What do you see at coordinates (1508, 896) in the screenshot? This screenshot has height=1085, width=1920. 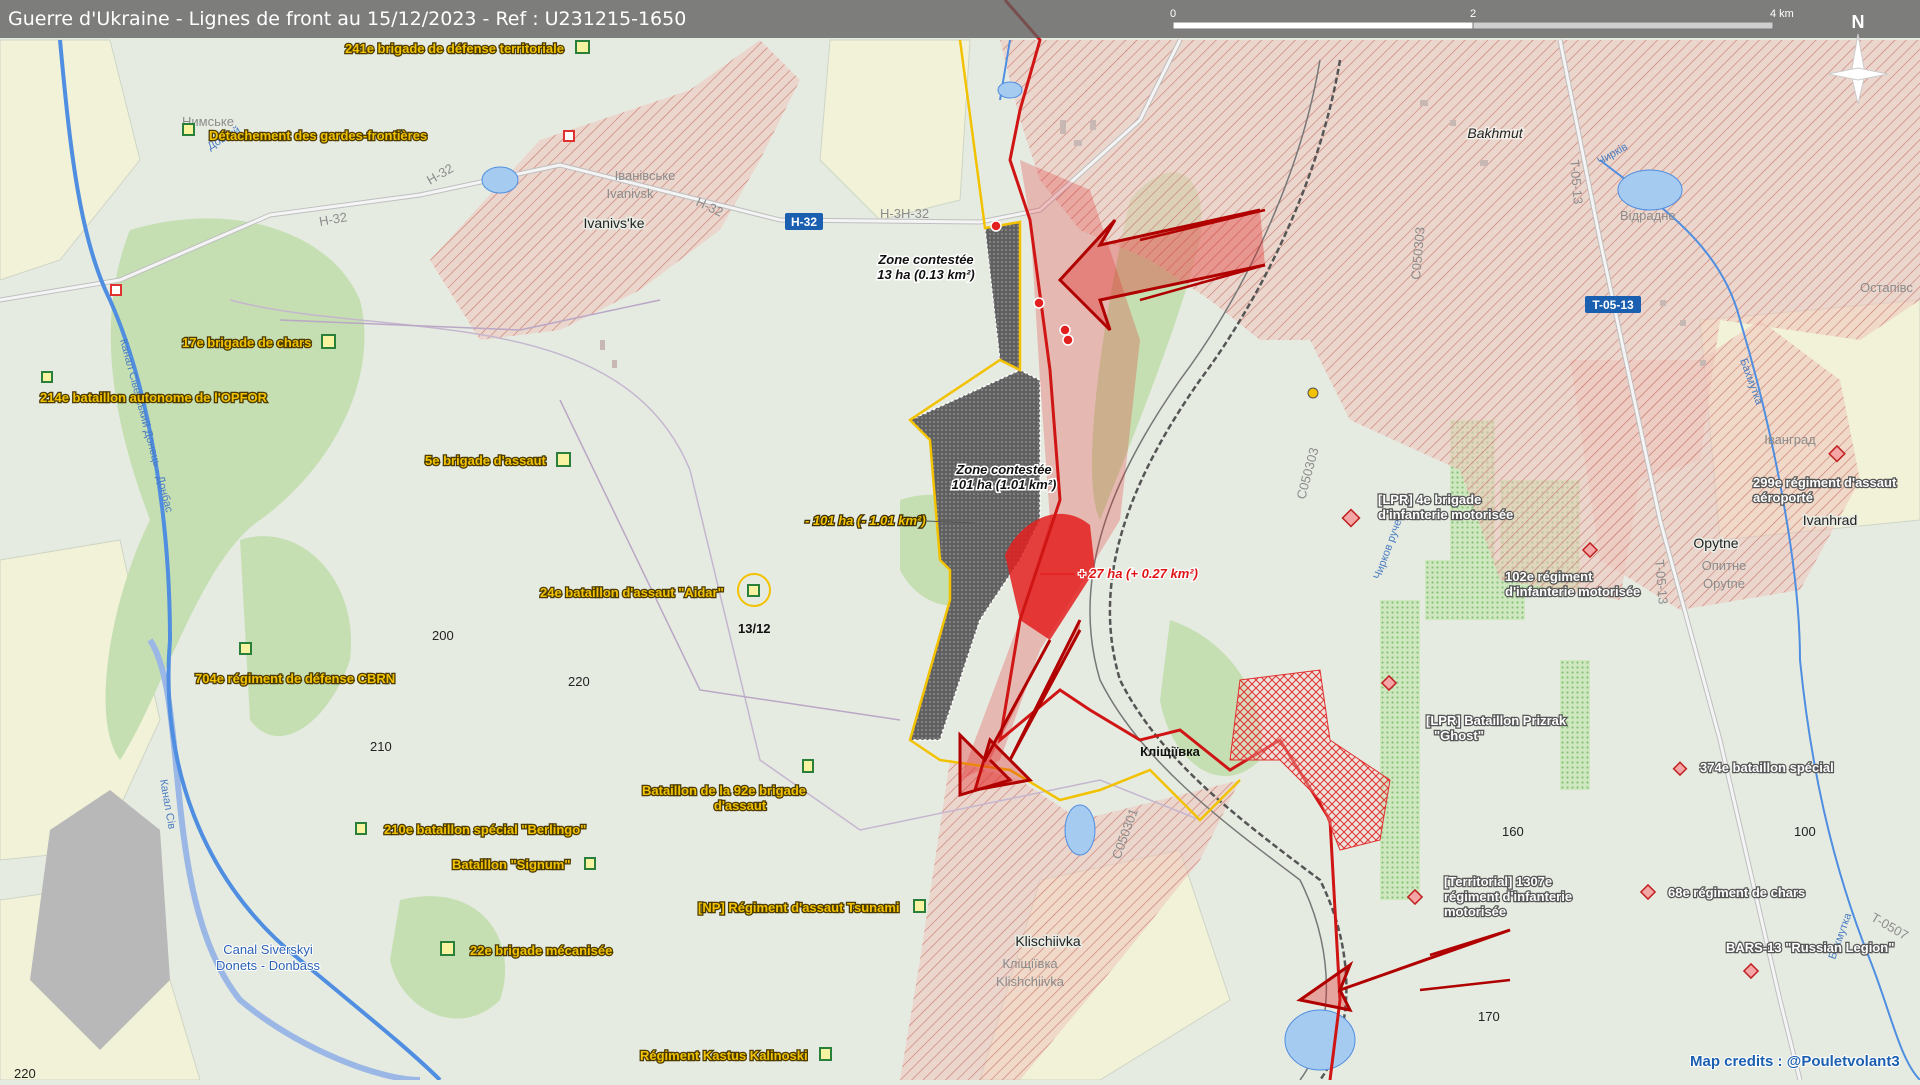 I see `ru-unit-label-1307-line2: régiment d'infanterie` at bounding box center [1508, 896].